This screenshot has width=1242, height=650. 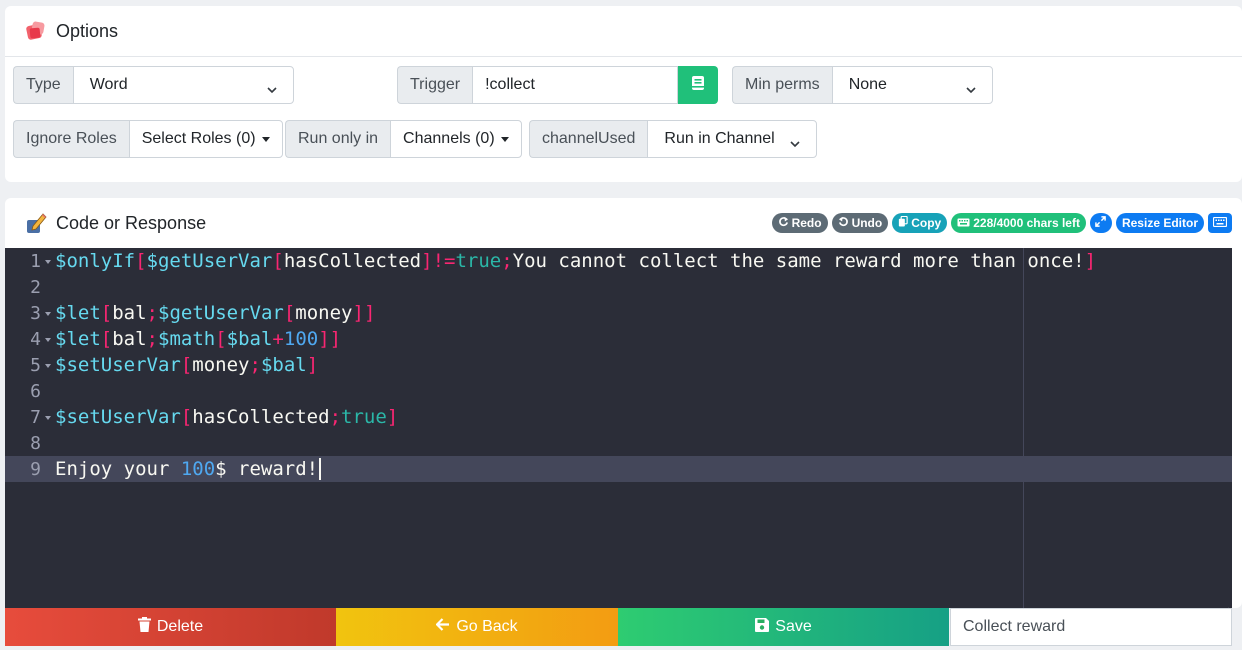 What do you see at coordinates (618, 469) in the screenshot?
I see `code-line-active: 9 Enjoy your 100$ reward!` at bounding box center [618, 469].